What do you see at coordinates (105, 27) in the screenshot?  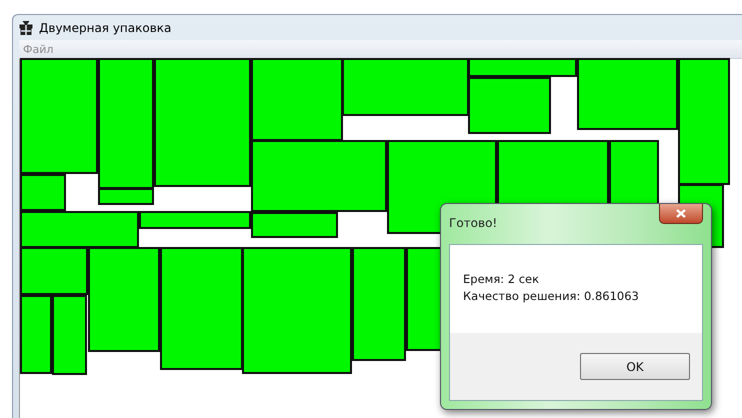 I see `window-title: Двумерная упаковка` at bounding box center [105, 27].